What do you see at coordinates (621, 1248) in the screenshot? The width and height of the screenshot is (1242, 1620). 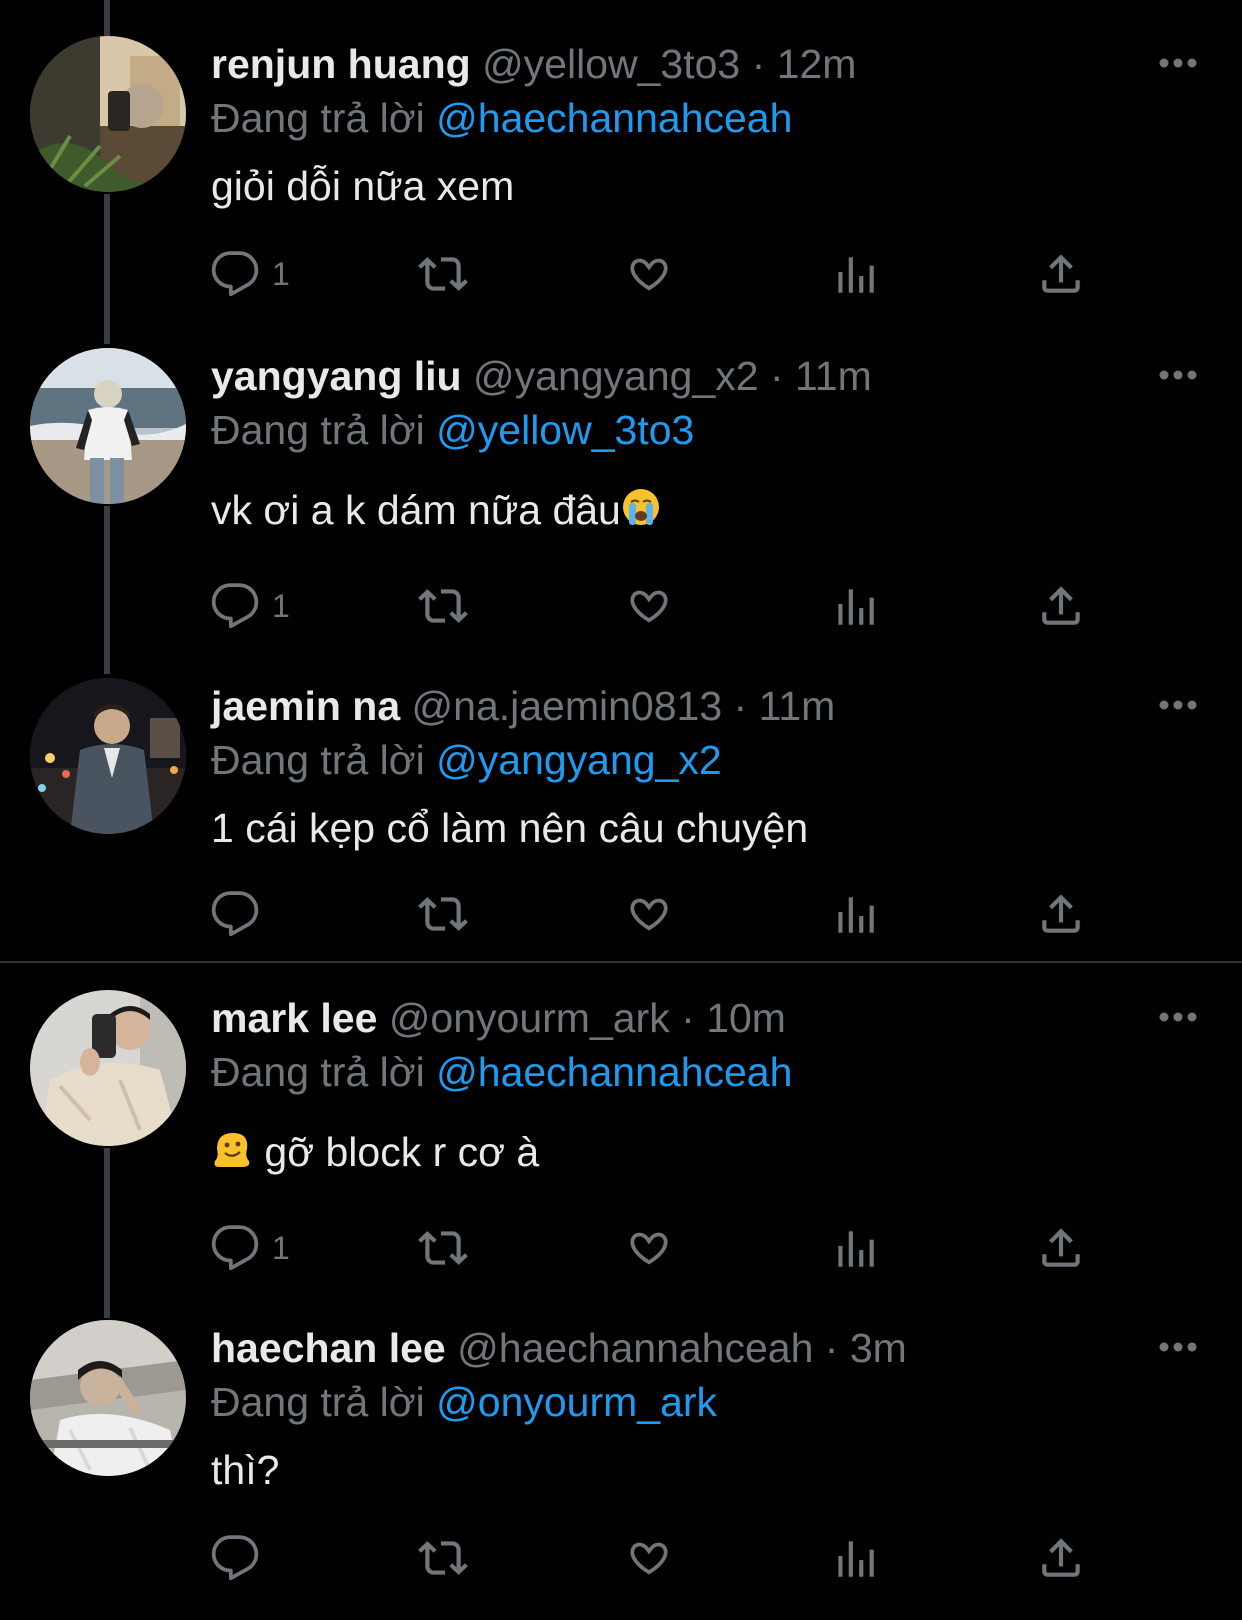 I see `action-bar: 1` at bounding box center [621, 1248].